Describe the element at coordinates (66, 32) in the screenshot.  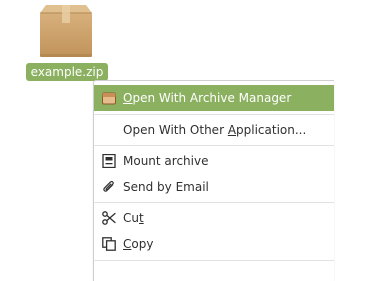
I see `package-archive-icon` at that location.